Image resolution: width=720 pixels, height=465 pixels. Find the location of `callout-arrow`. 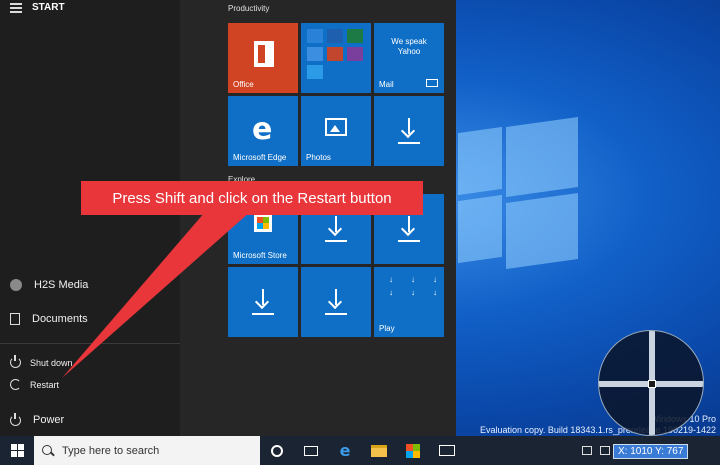

callout-arrow is located at coordinates (156, 295).